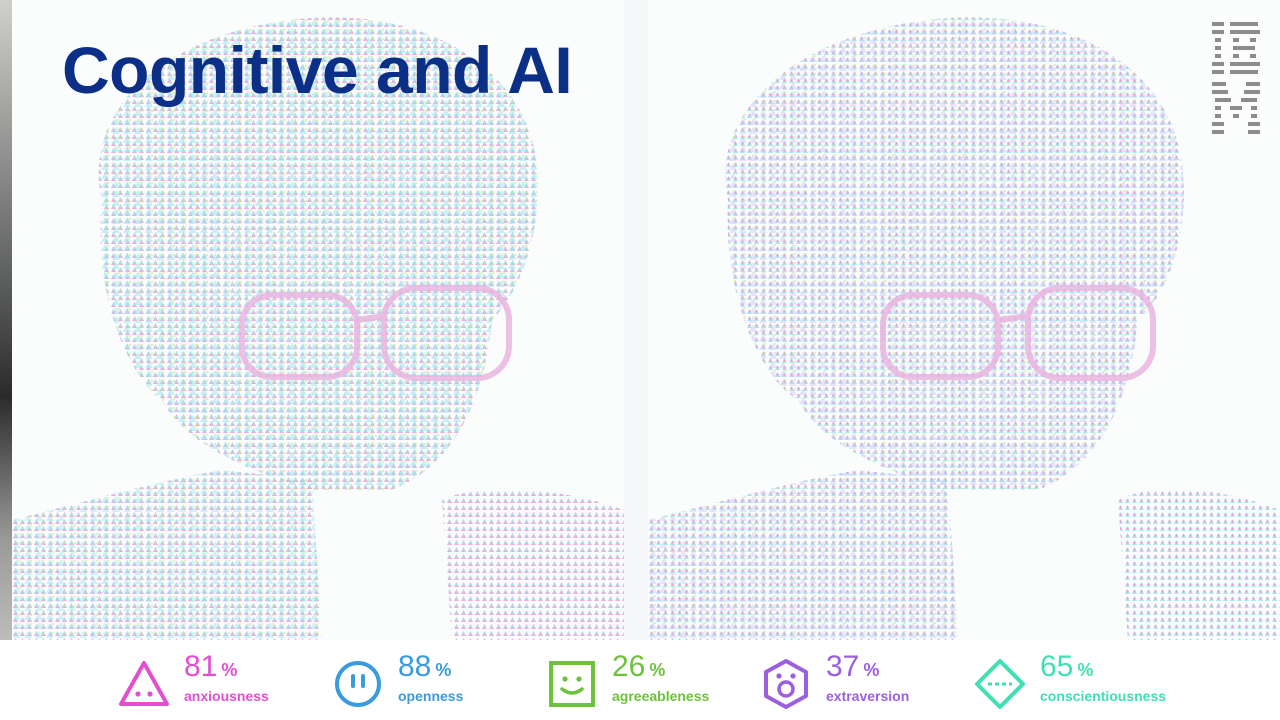 The image size is (1280, 720). Describe the element at coordinates (572, 684) in the screenshot. I see `square-face-icon` at that location.